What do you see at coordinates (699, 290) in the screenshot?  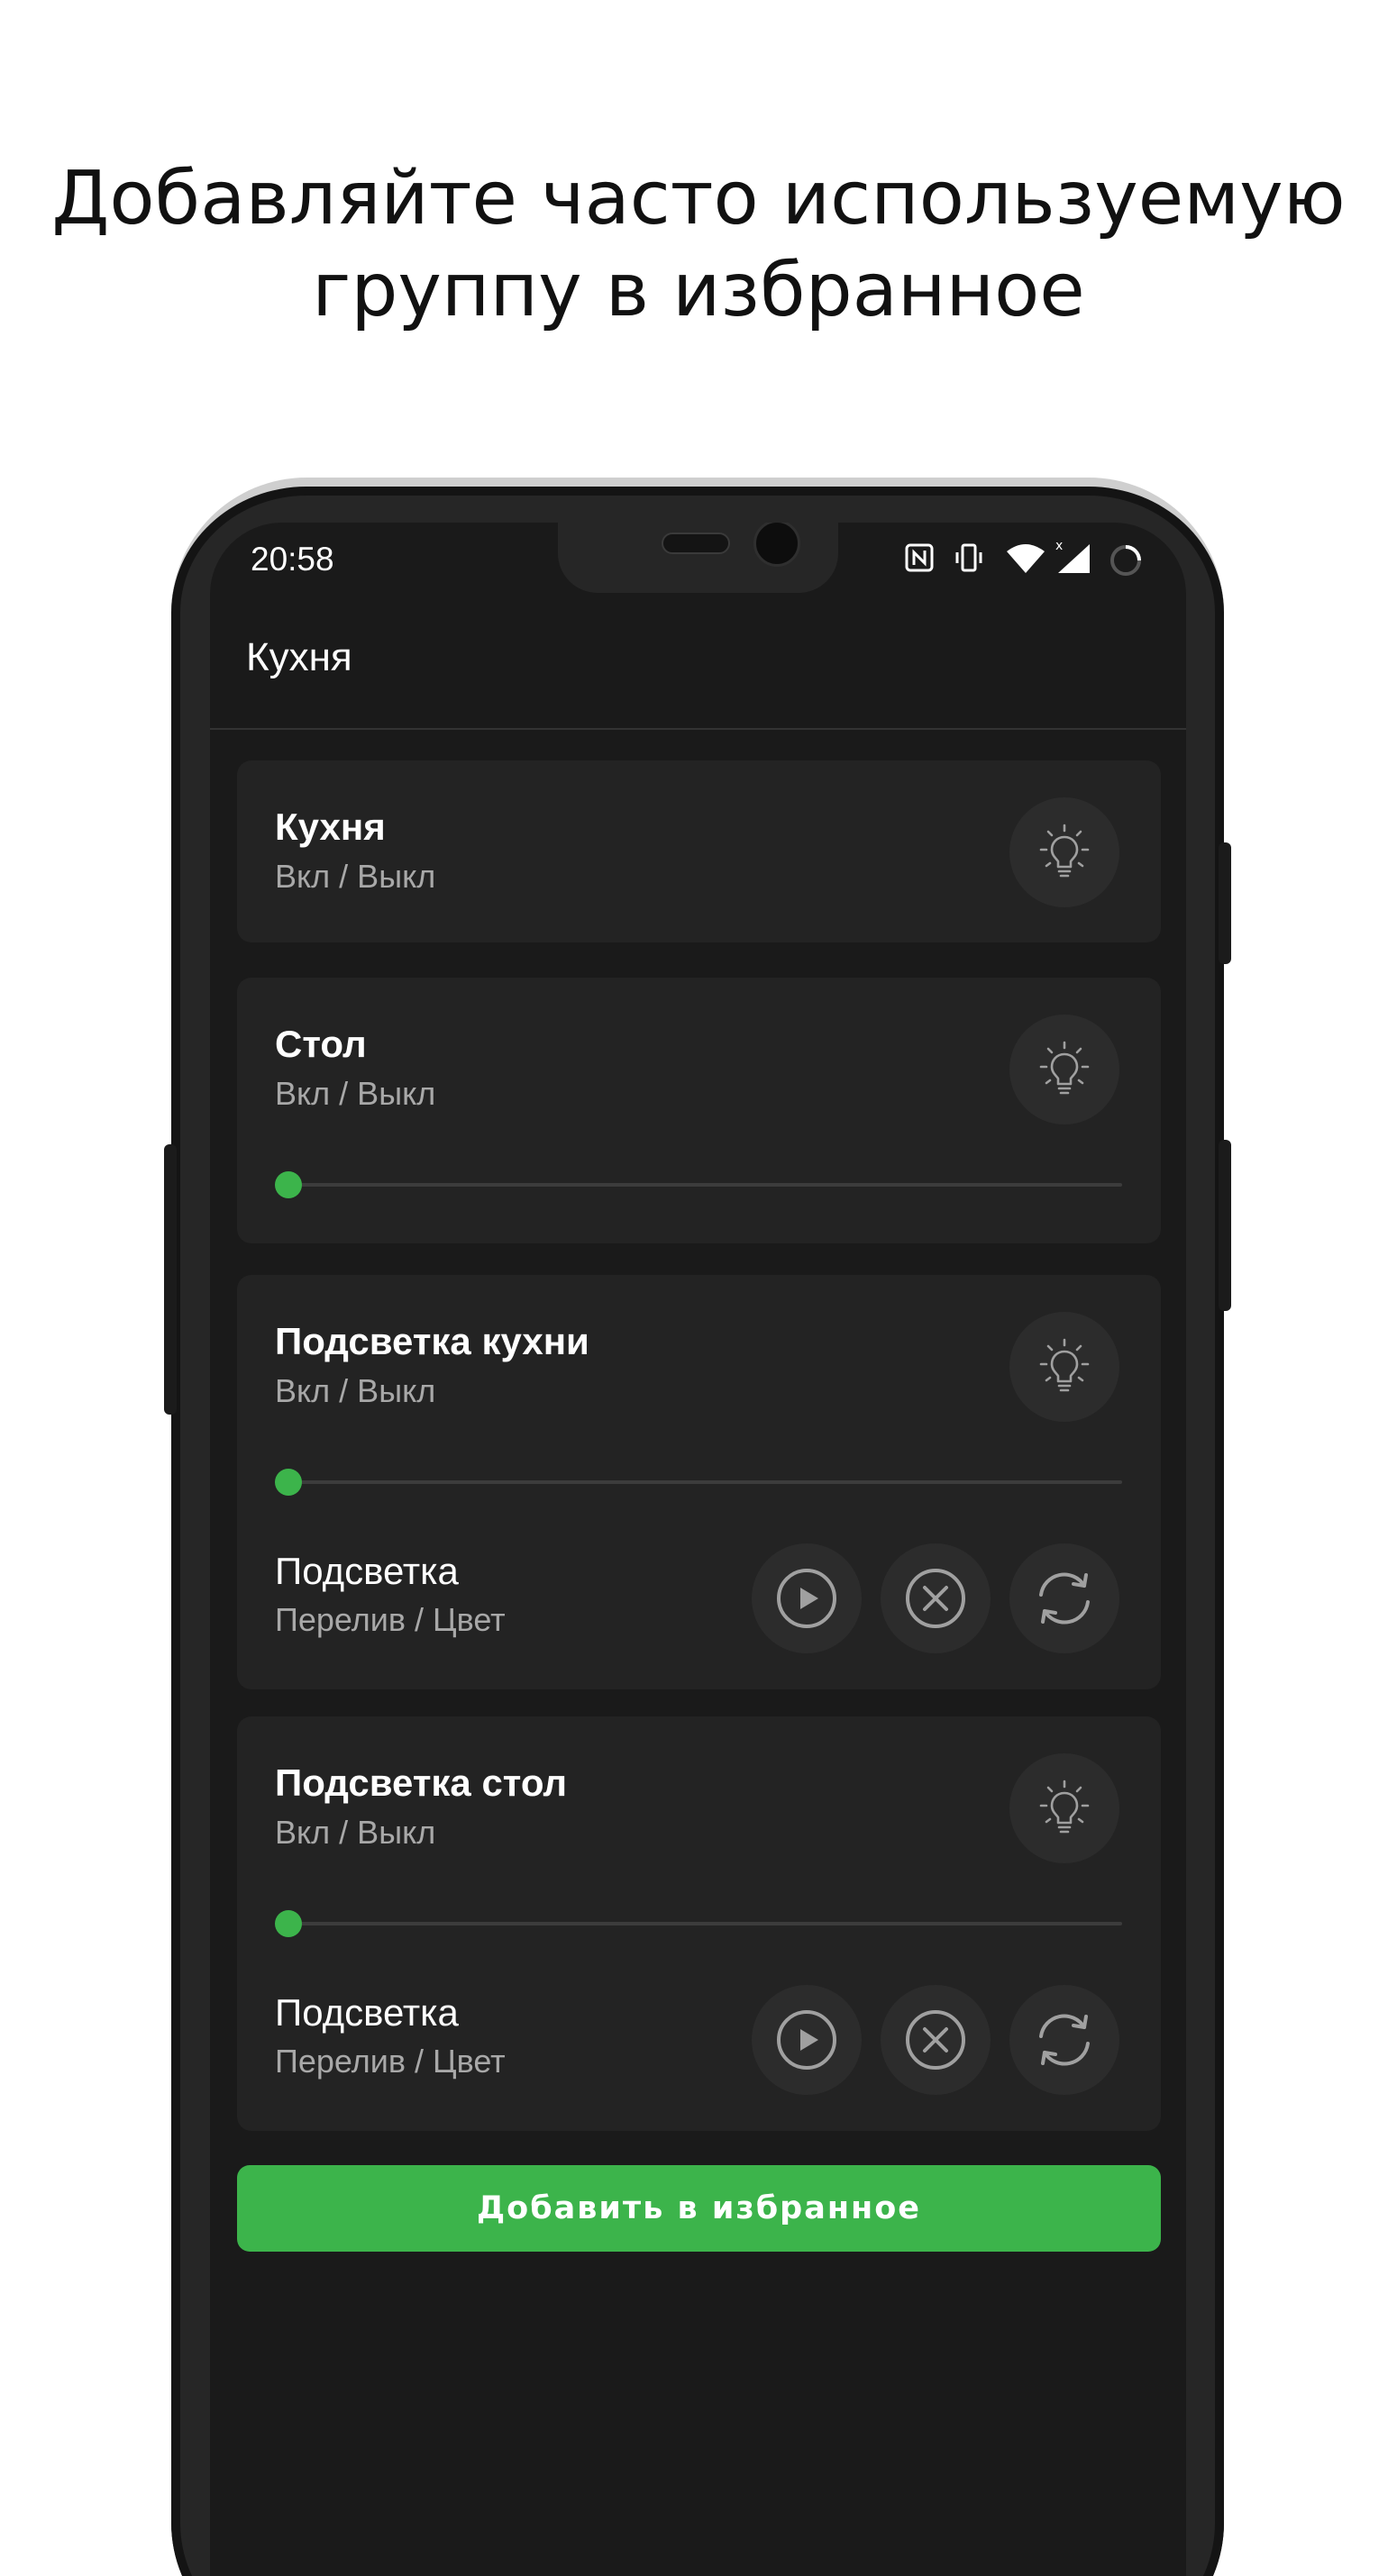 I see `promo-headline-line-2: группу в избранное` at bounding box center [699, 290].